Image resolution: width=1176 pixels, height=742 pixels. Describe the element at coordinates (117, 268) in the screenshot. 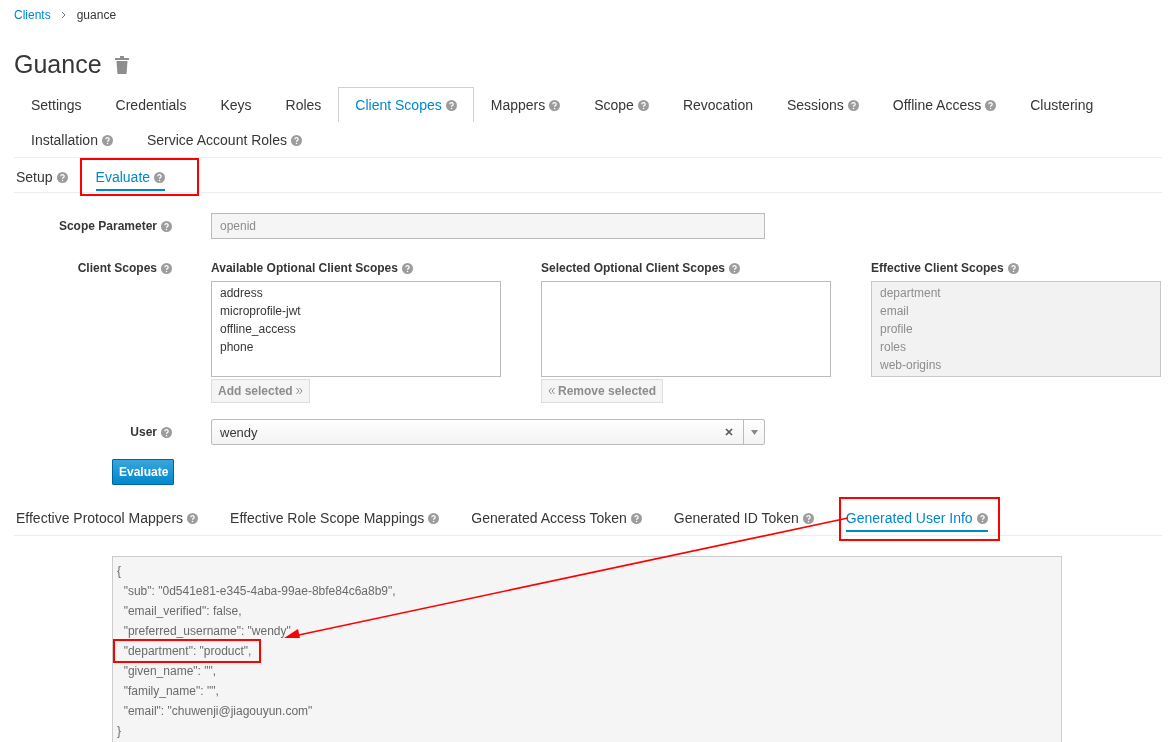

I see `field-label: Client Scopes` at that location.